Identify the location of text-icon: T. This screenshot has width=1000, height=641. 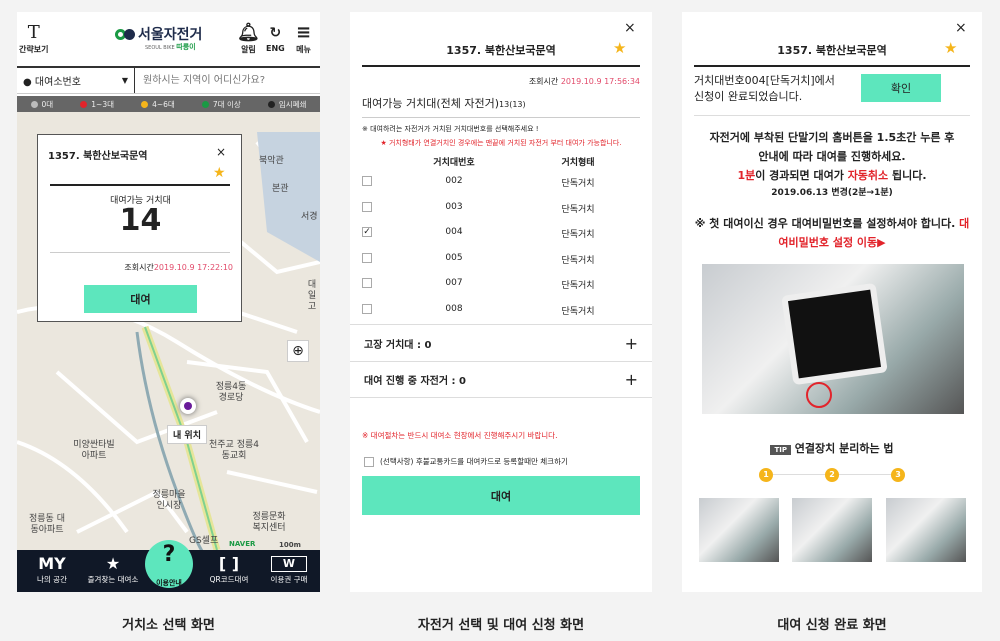
(33, 32).